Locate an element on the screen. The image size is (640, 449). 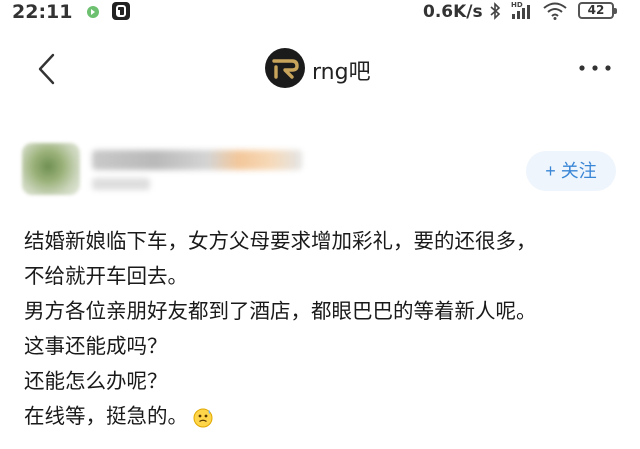
svg-text: HD is located at coordinates (517, 5).